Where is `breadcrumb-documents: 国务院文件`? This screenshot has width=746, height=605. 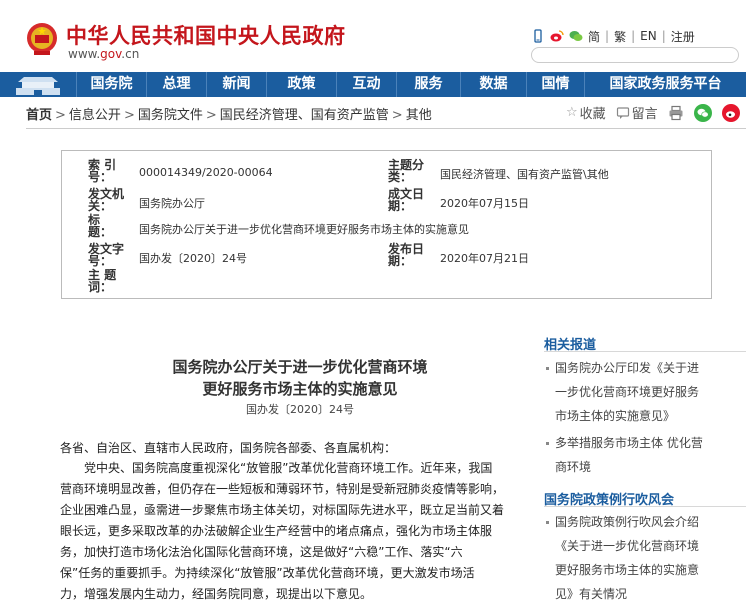 breadcrumb-documents: 国务院文件 is located at coordinates (170, 115).